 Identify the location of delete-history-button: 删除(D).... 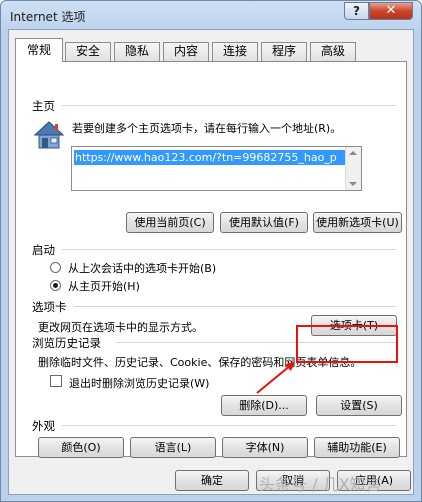
(264, 405).